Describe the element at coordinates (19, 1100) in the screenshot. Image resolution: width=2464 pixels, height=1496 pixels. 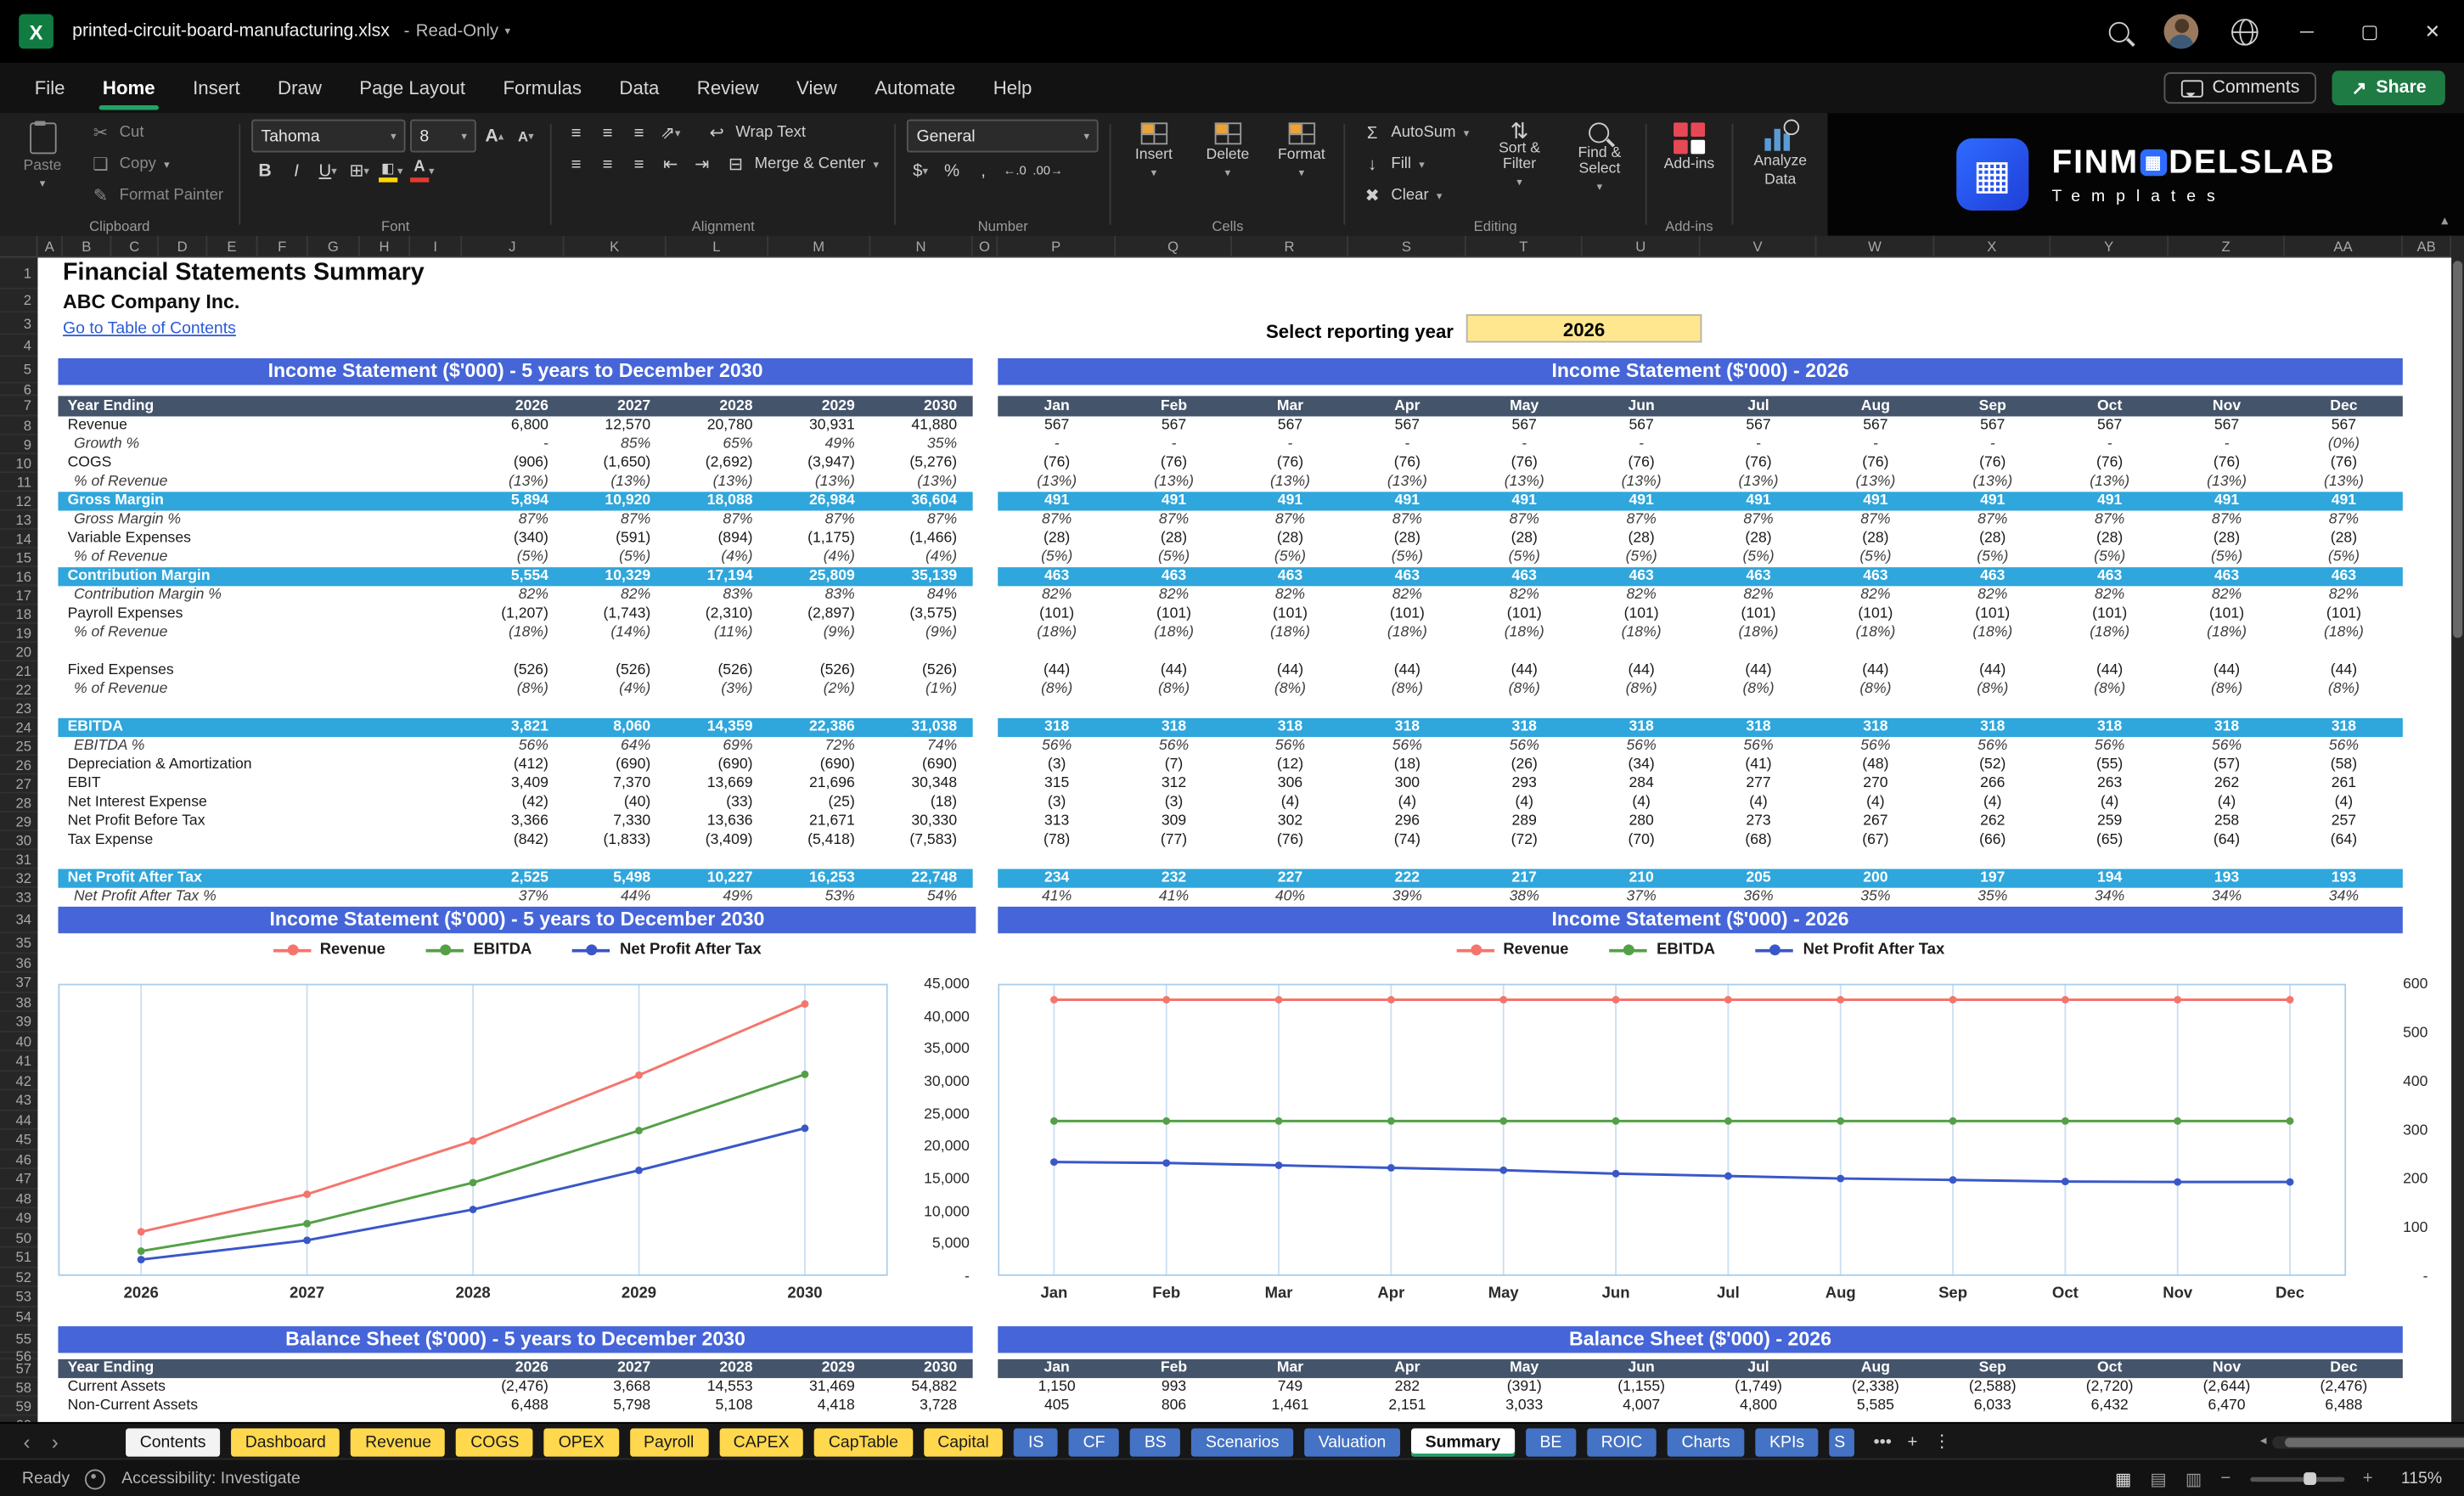
I see `row-header-43: 43` at that location.